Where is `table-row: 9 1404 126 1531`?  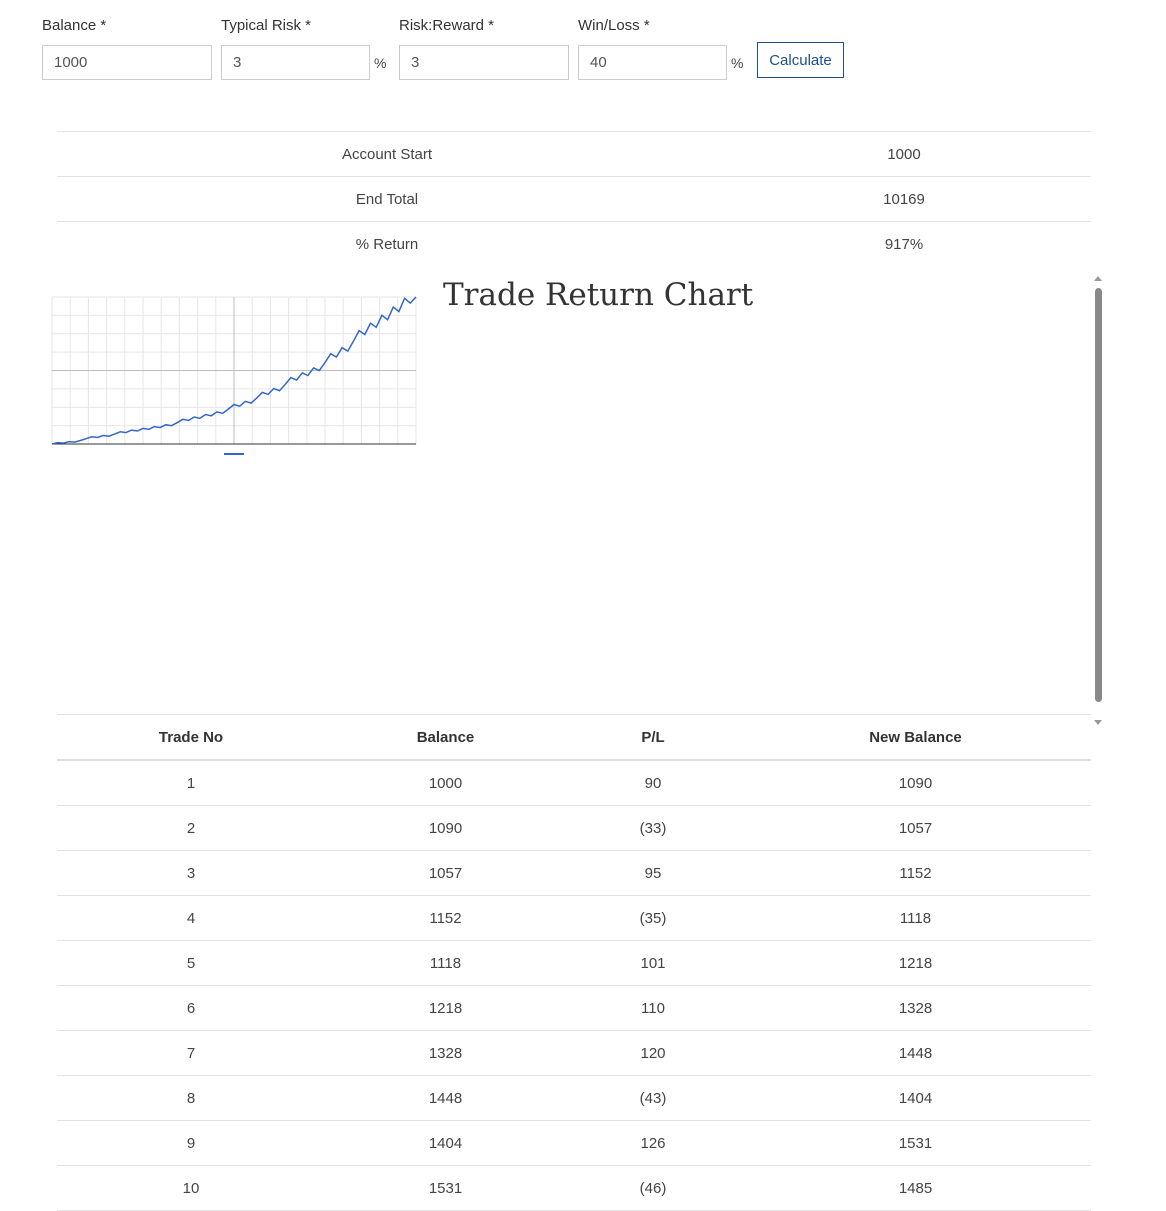 table-row: 9 1404 126 1531 is located at coordinates (574, 1143).